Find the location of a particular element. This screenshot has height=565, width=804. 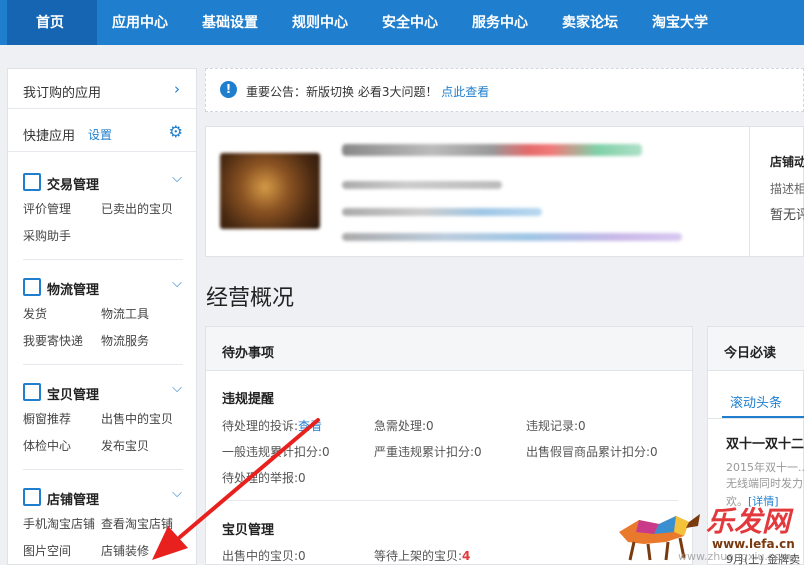

watermark-url: www.lefa.cn is located at coordinates (753, 544).